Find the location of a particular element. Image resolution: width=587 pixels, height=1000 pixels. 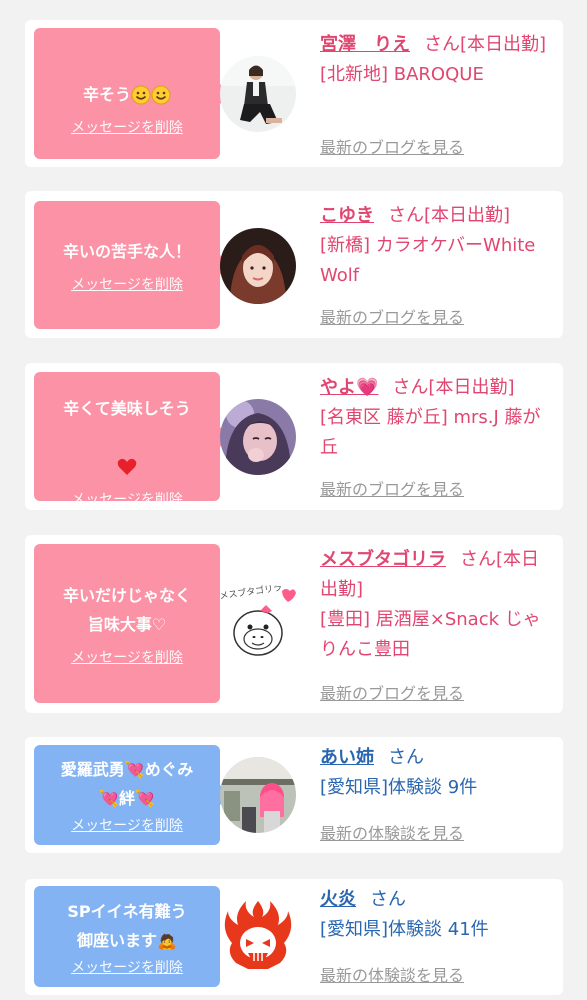

flame-skull-logo is located at coordinates (258, 935).